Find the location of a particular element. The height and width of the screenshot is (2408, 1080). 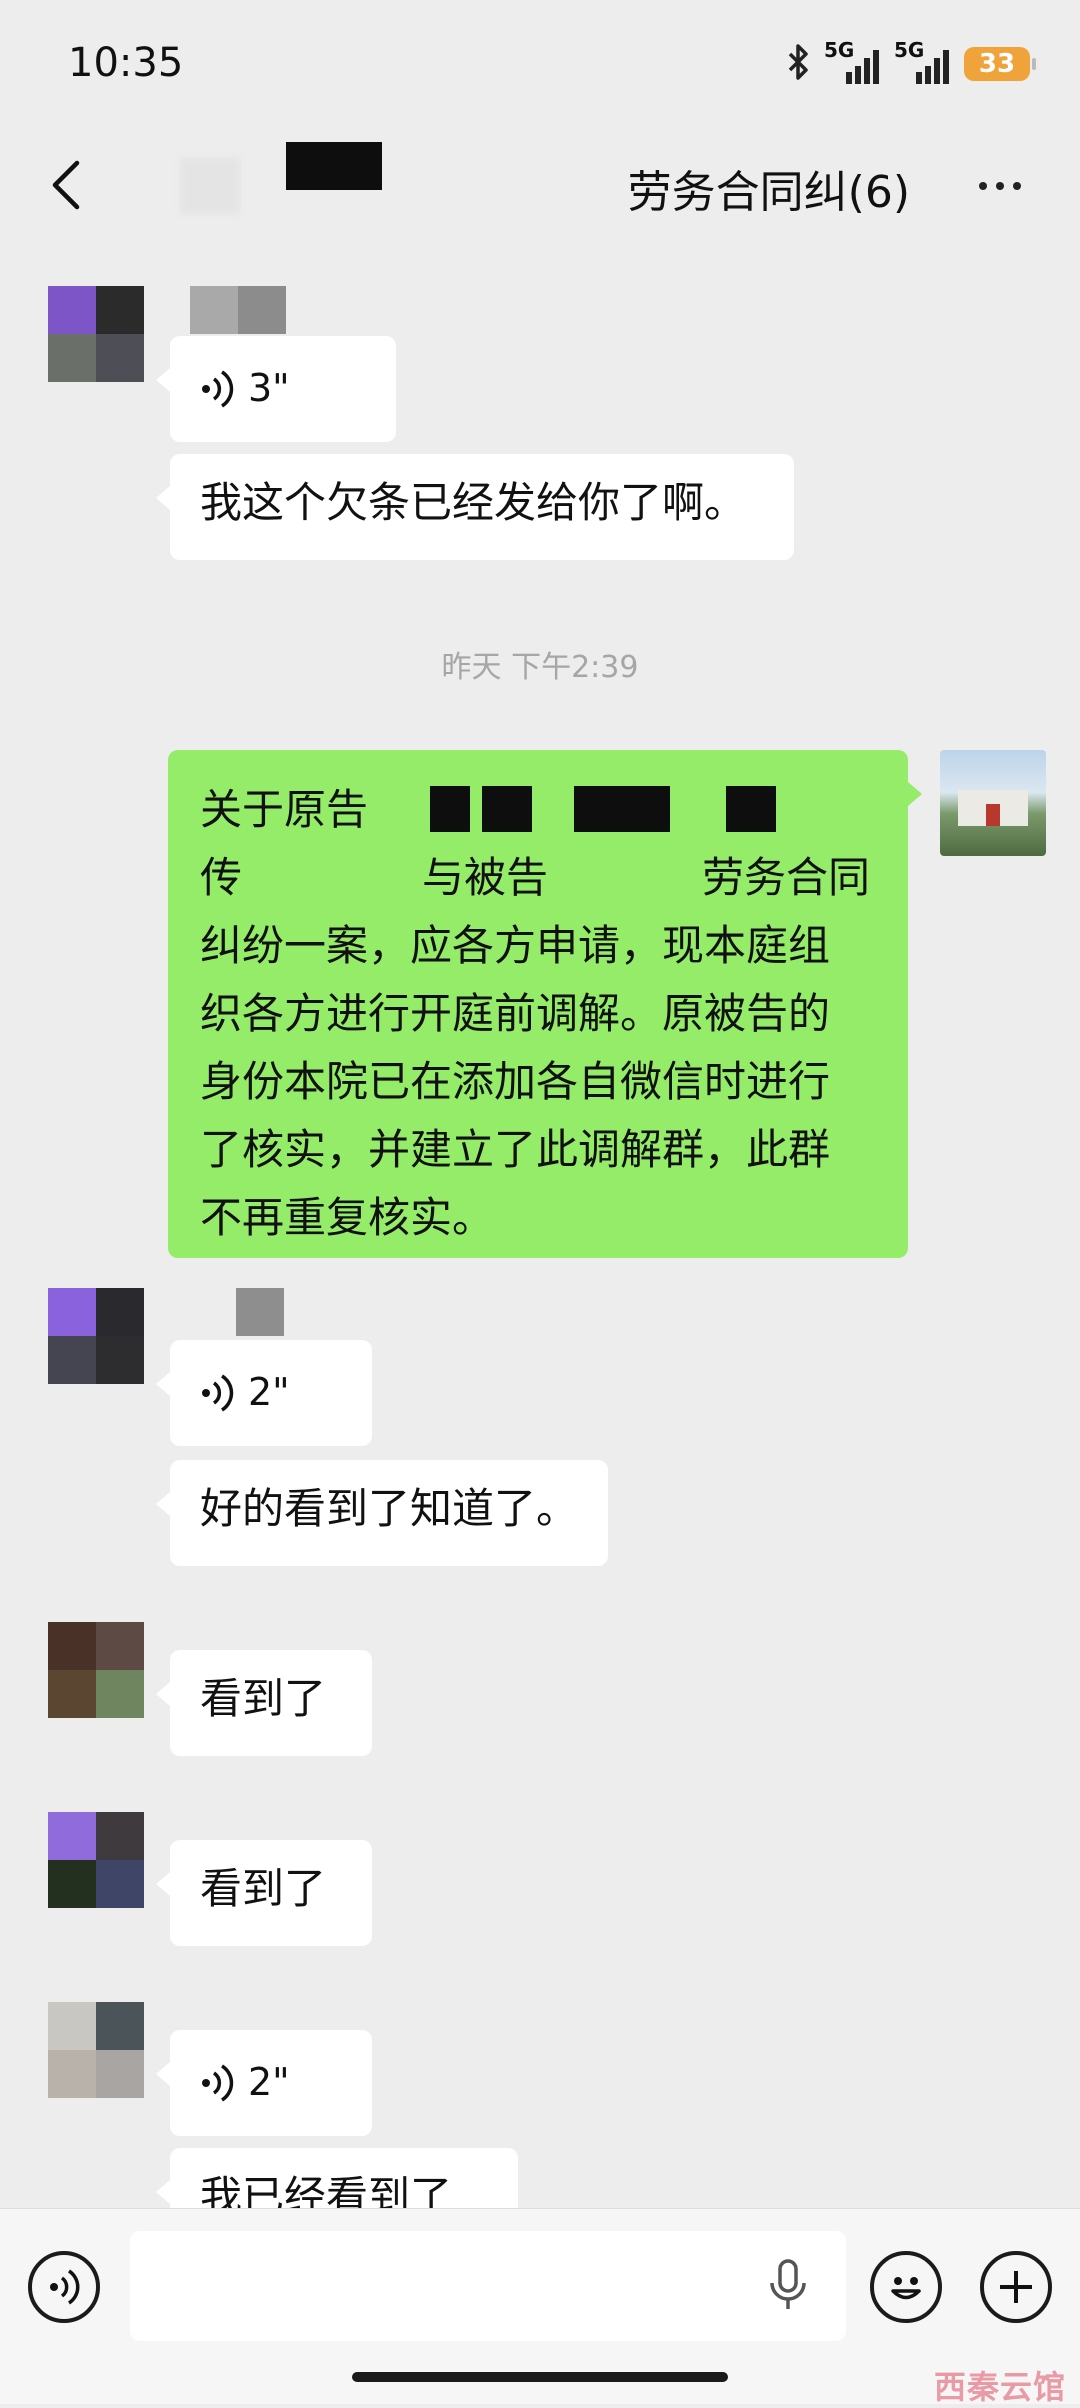

redacted-title-block is located at coordinates (334, 166).